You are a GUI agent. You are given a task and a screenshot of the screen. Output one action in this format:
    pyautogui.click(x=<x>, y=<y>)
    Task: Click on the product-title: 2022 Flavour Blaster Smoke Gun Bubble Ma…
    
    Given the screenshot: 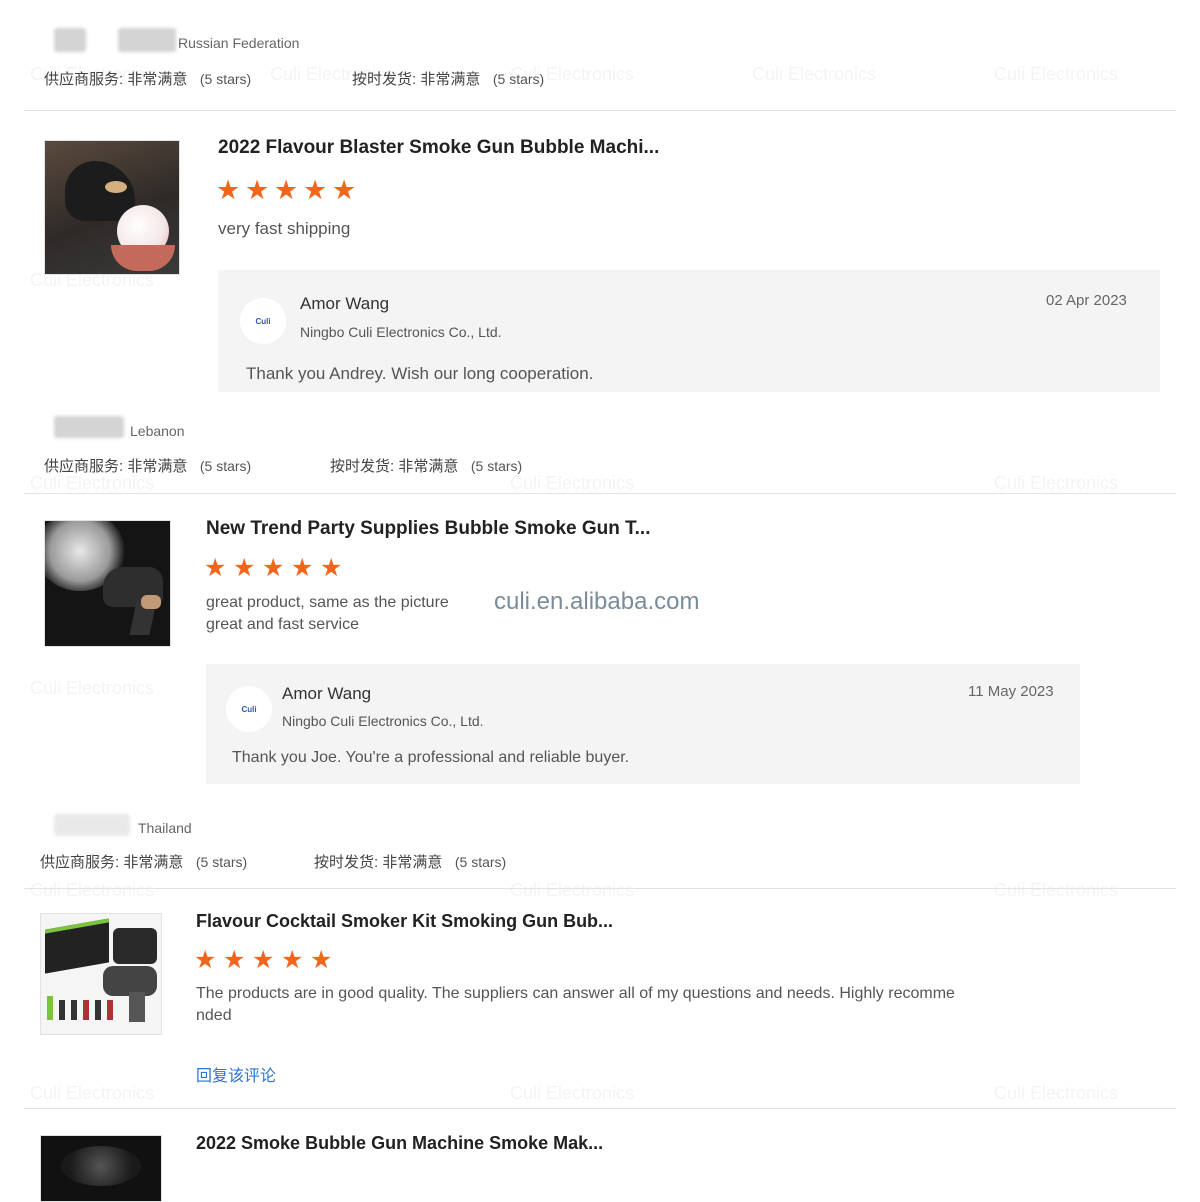 What is the action you would take?
    pyautogui.click(x=438, y=148)
    